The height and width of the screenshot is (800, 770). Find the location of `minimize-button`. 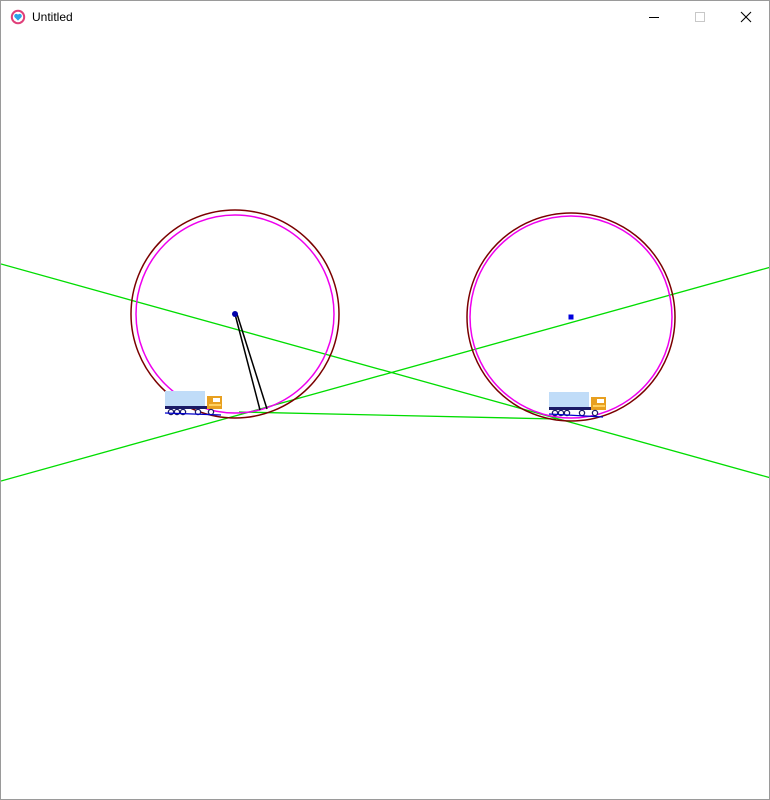

minimize-button is located at coordinates (654, 16).